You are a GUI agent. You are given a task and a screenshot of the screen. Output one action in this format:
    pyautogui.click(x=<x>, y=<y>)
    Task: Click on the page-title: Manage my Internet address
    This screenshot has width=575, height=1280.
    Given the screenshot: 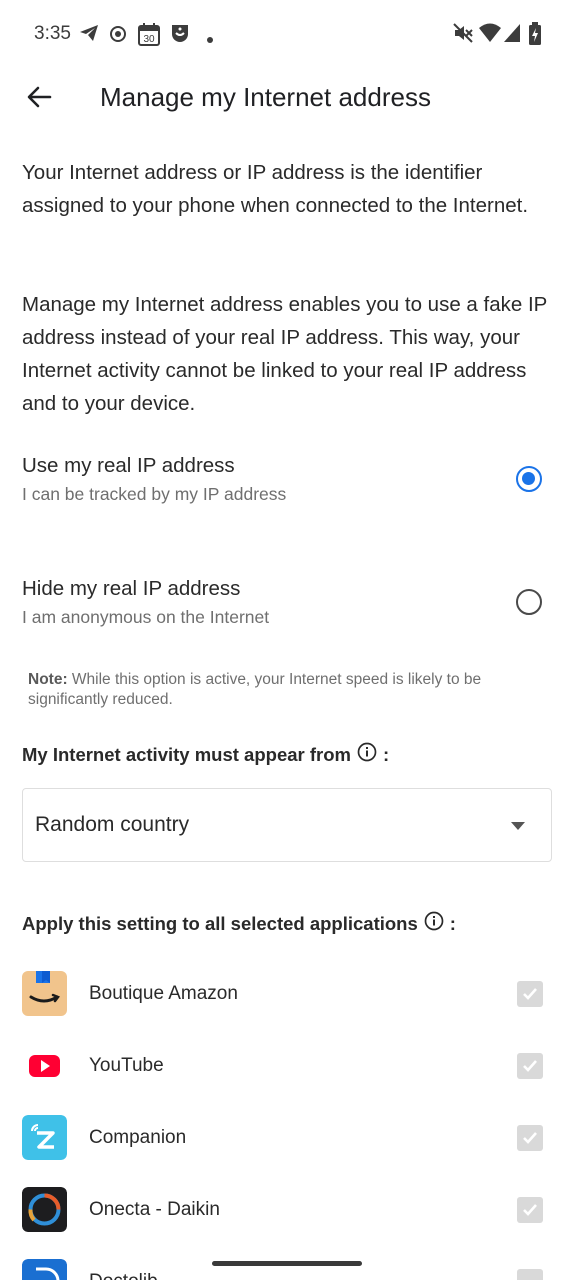 What is the action you would take?
    pyautogui.click(x=265, y=97)
    